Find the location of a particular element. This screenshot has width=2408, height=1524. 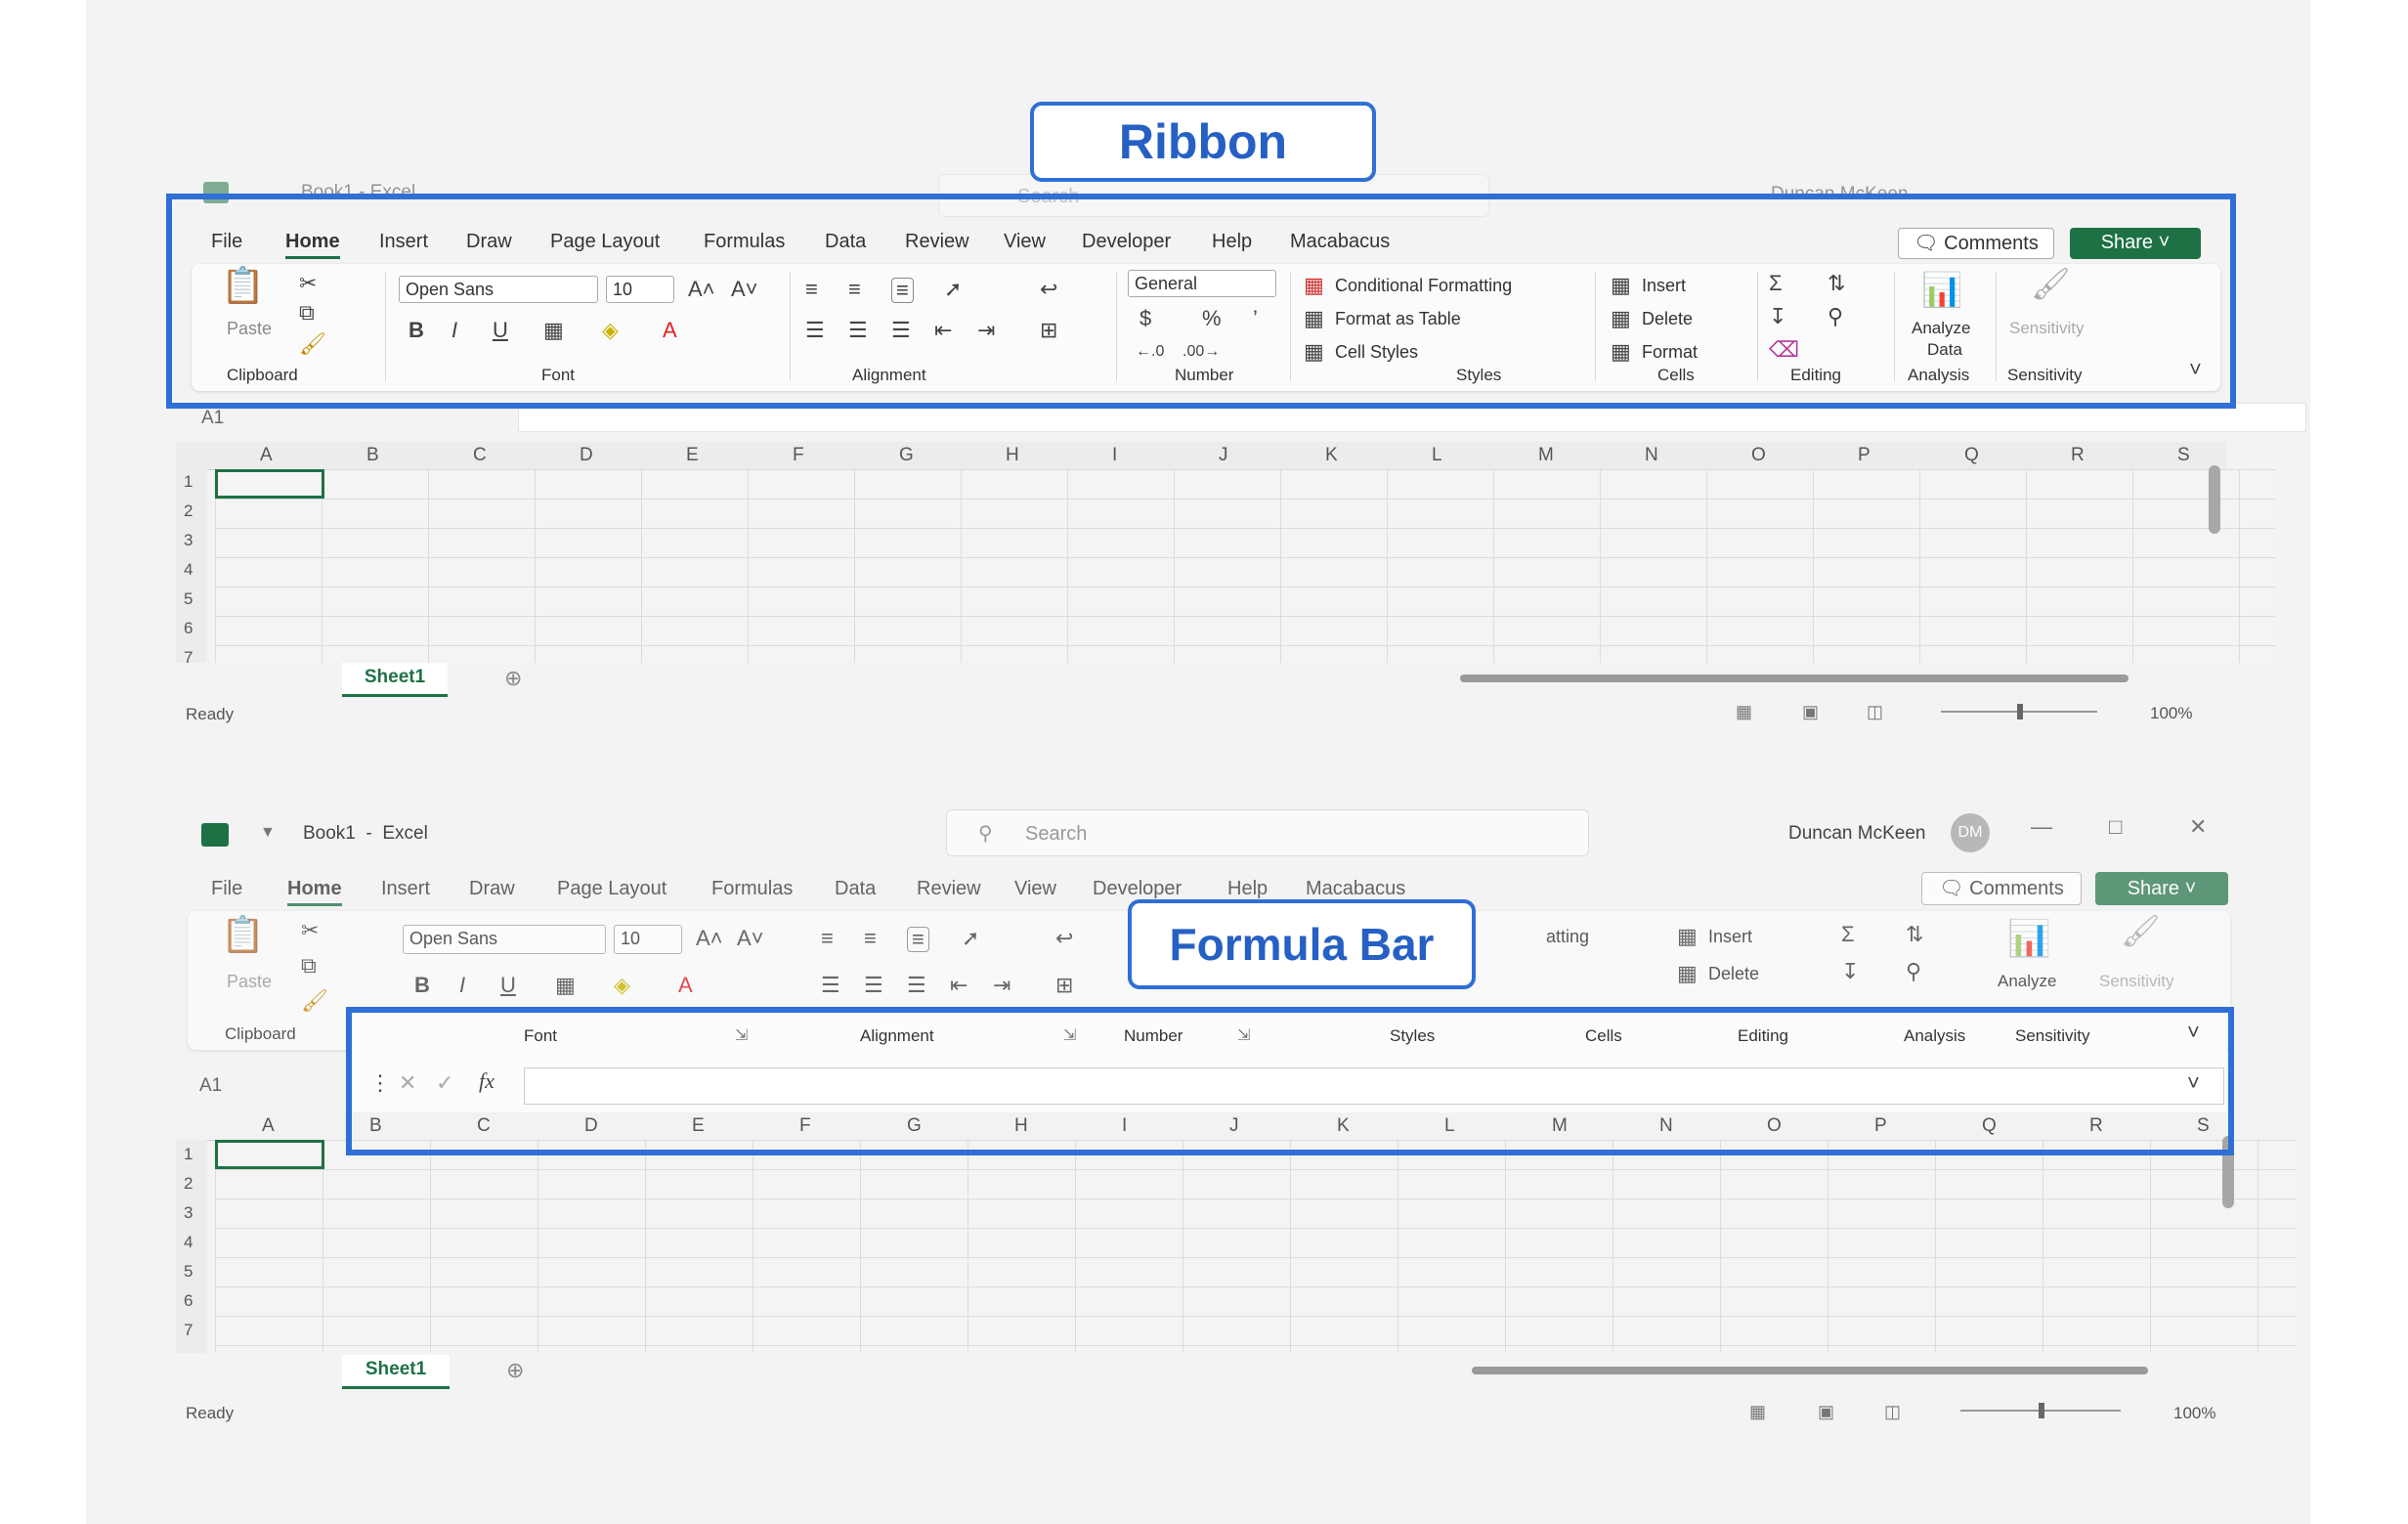

column-header: M is located at coordinates (1546, 456).